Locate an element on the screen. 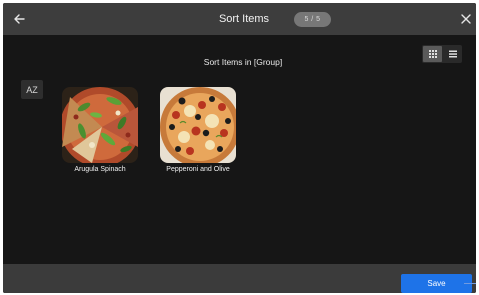 Image resolution: width=479 pixels, height=295 pixels. sort-az-icon: AZ is located at coordinates (32, 89).